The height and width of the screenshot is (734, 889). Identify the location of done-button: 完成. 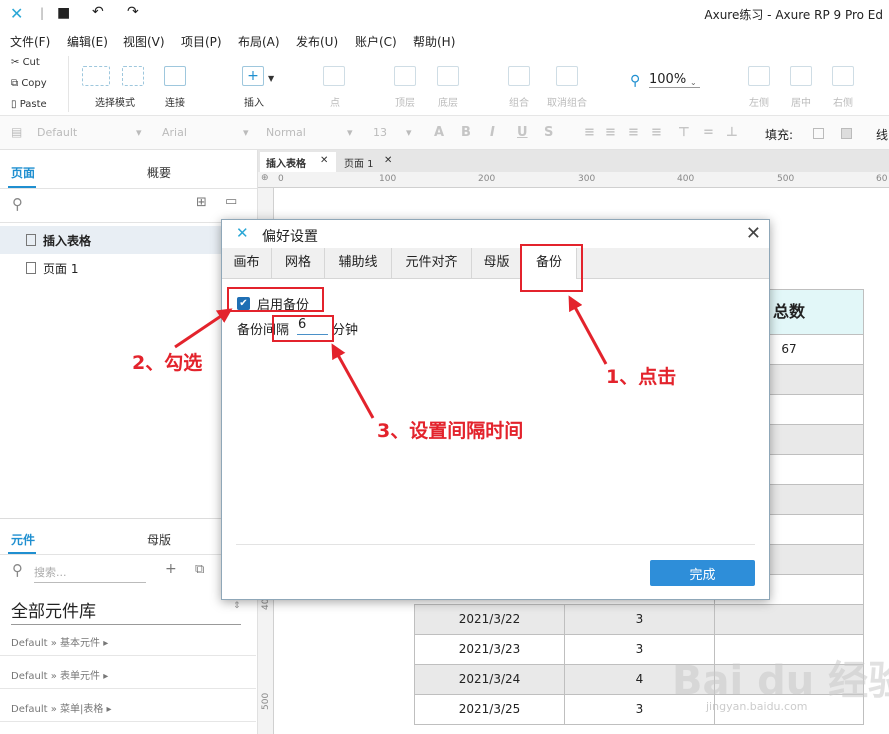
(702, 573).